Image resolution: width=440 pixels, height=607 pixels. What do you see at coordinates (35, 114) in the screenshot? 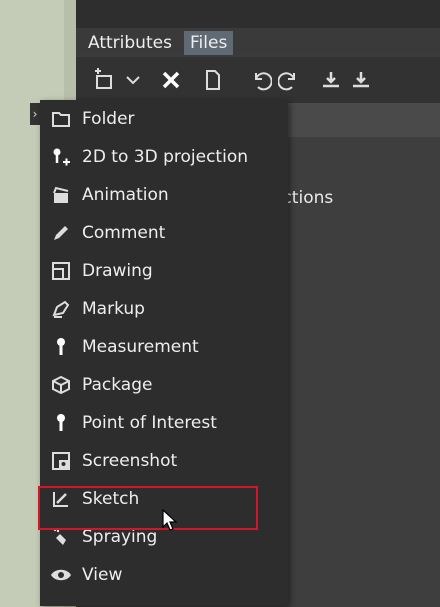
I see `expand-arrow: ›` at bounding box center [35, 114].